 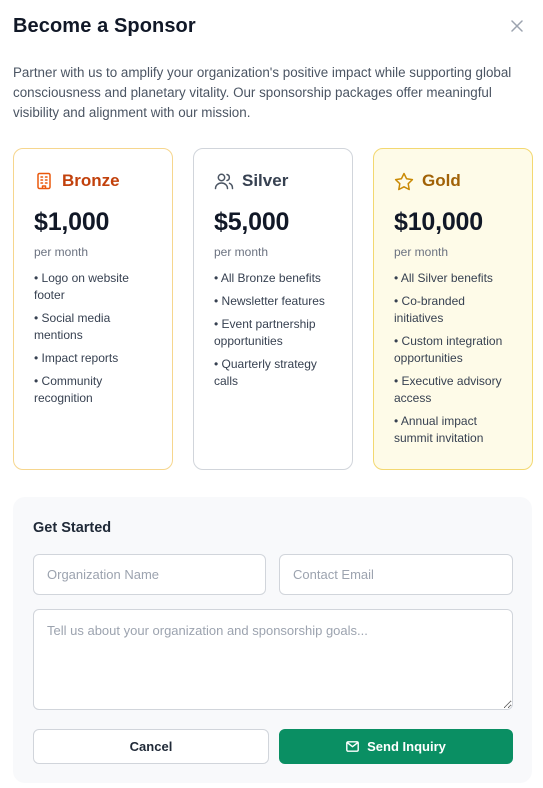 What do you see at coordinates (353, 746) in the screenshot?
I see `mail-icon` at bounding box center [353, 746].